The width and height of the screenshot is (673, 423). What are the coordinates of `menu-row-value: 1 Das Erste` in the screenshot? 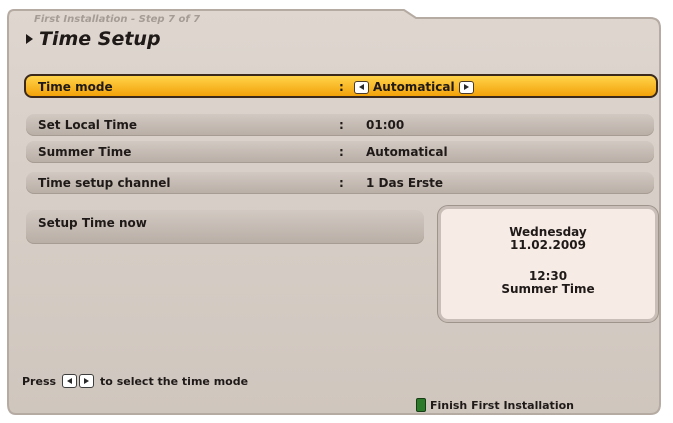 It's located at (405, 183).